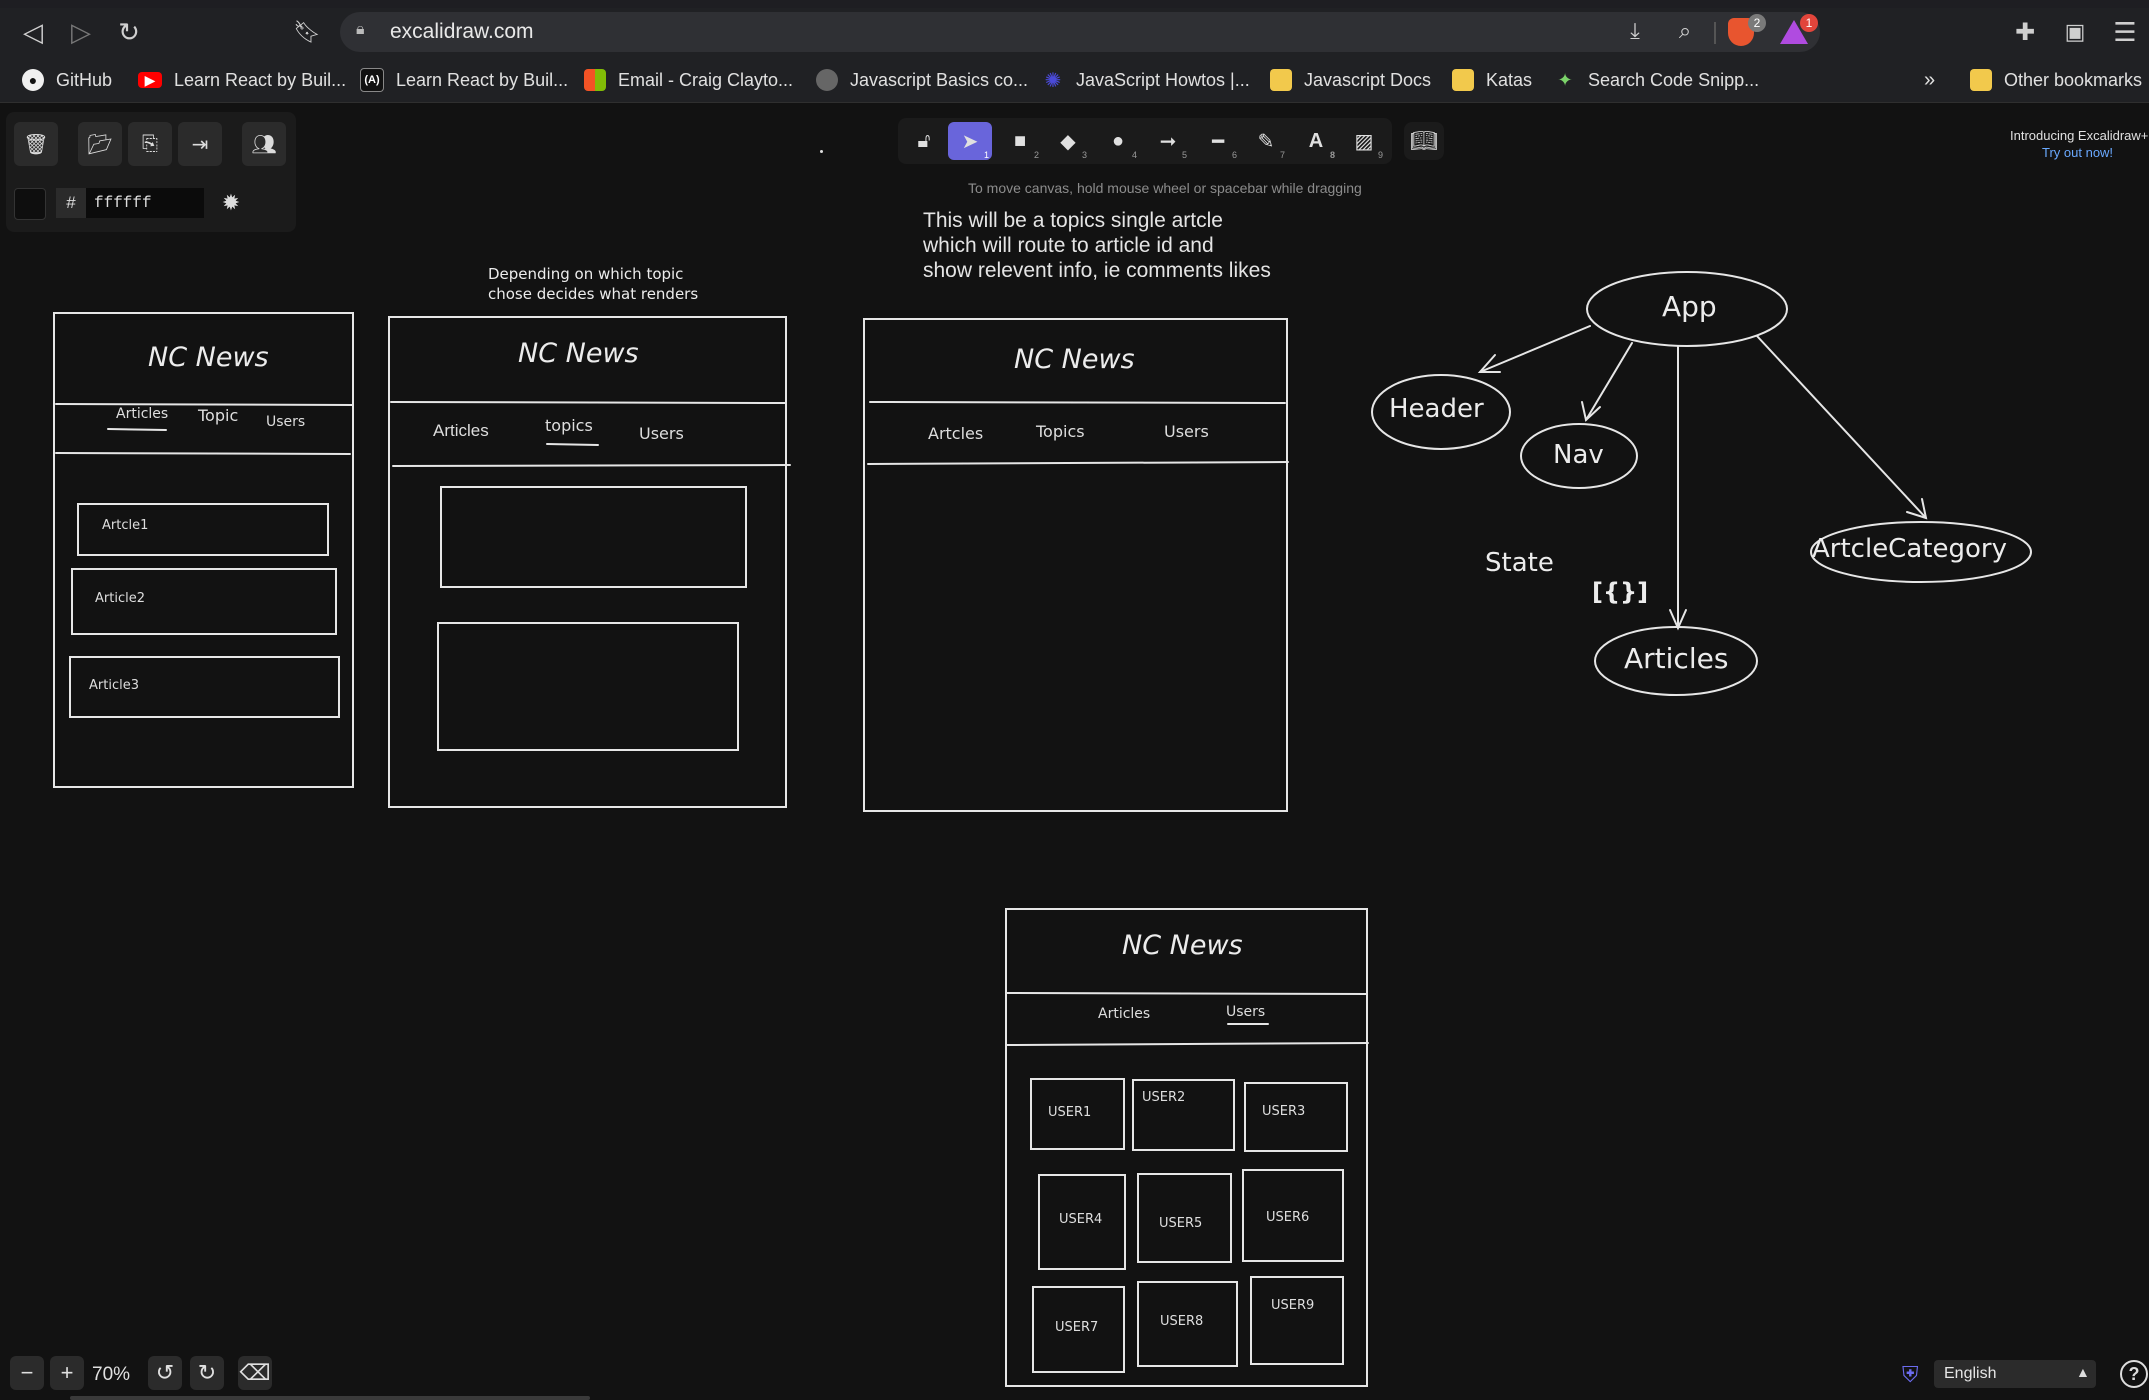  Describe the element at coordinates (1676, 658) in the screenshot. I see `tree-node-articles: Articles` at that location.